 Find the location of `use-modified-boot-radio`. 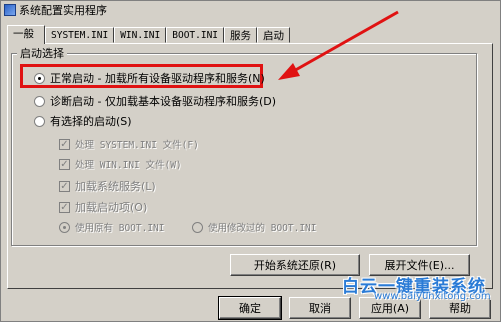

use-modified-boot-radio is located at coordinates (197, 227).